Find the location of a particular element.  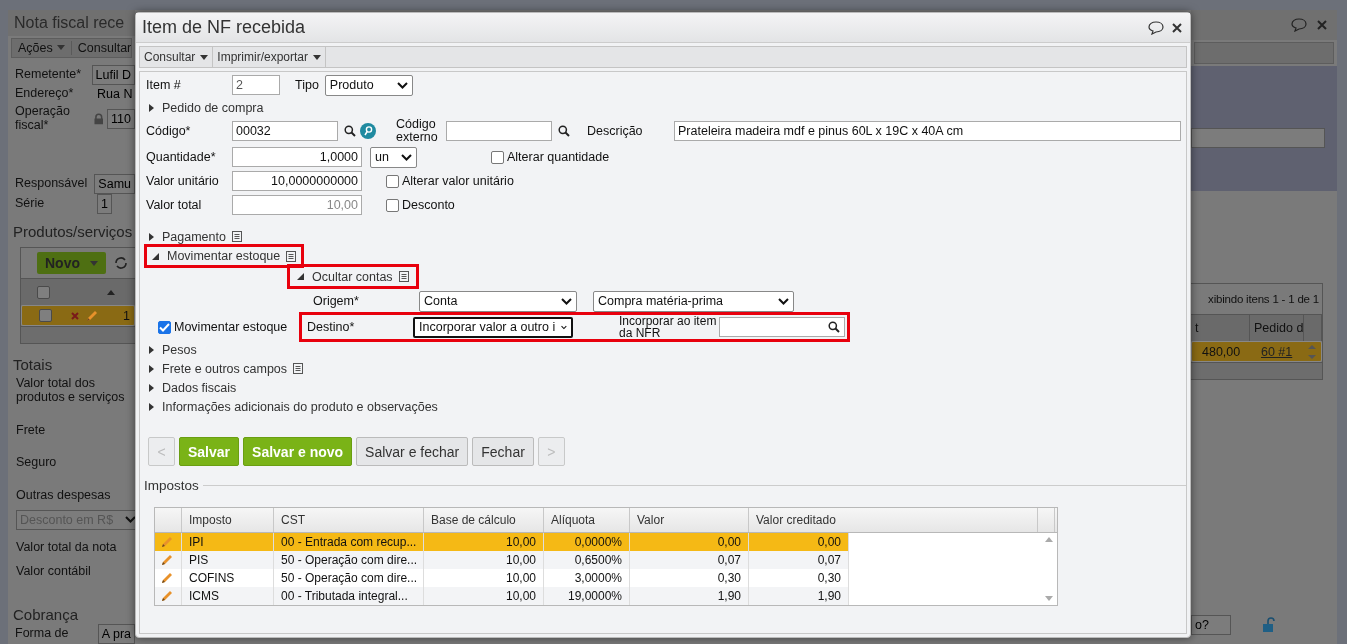

field-label: Valor total is located at coordinates (174, 205).